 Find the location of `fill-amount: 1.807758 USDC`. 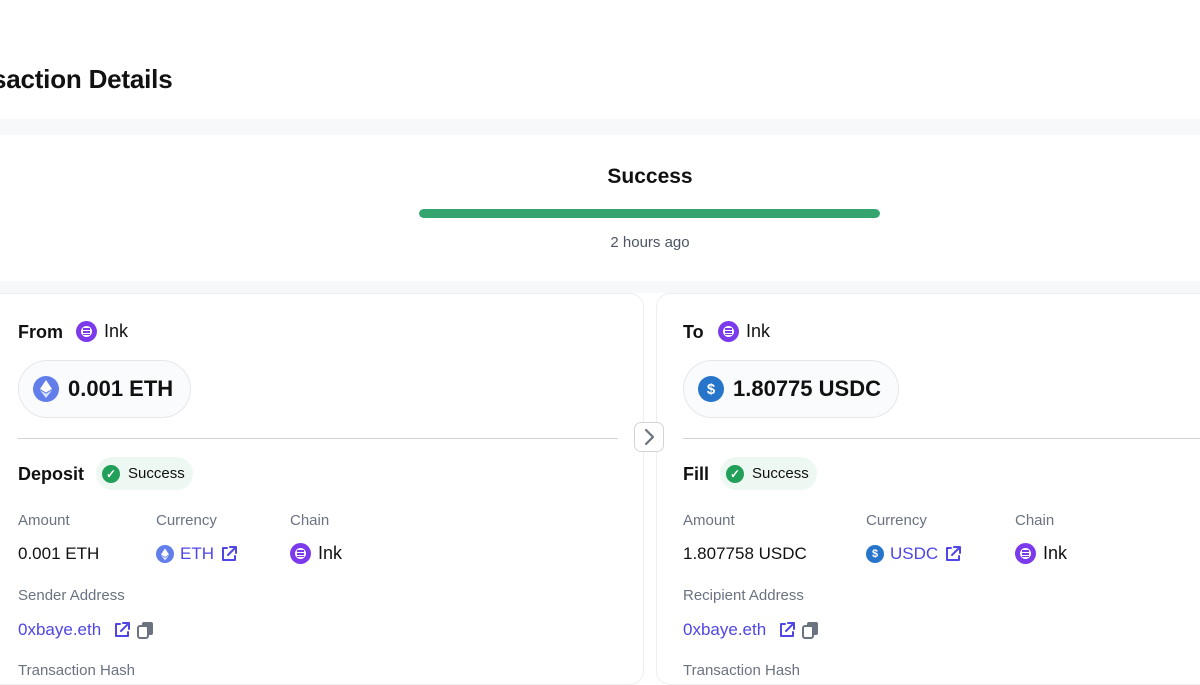

fill-amount: 1.807758 USDC is located at coordinates (745, 553).